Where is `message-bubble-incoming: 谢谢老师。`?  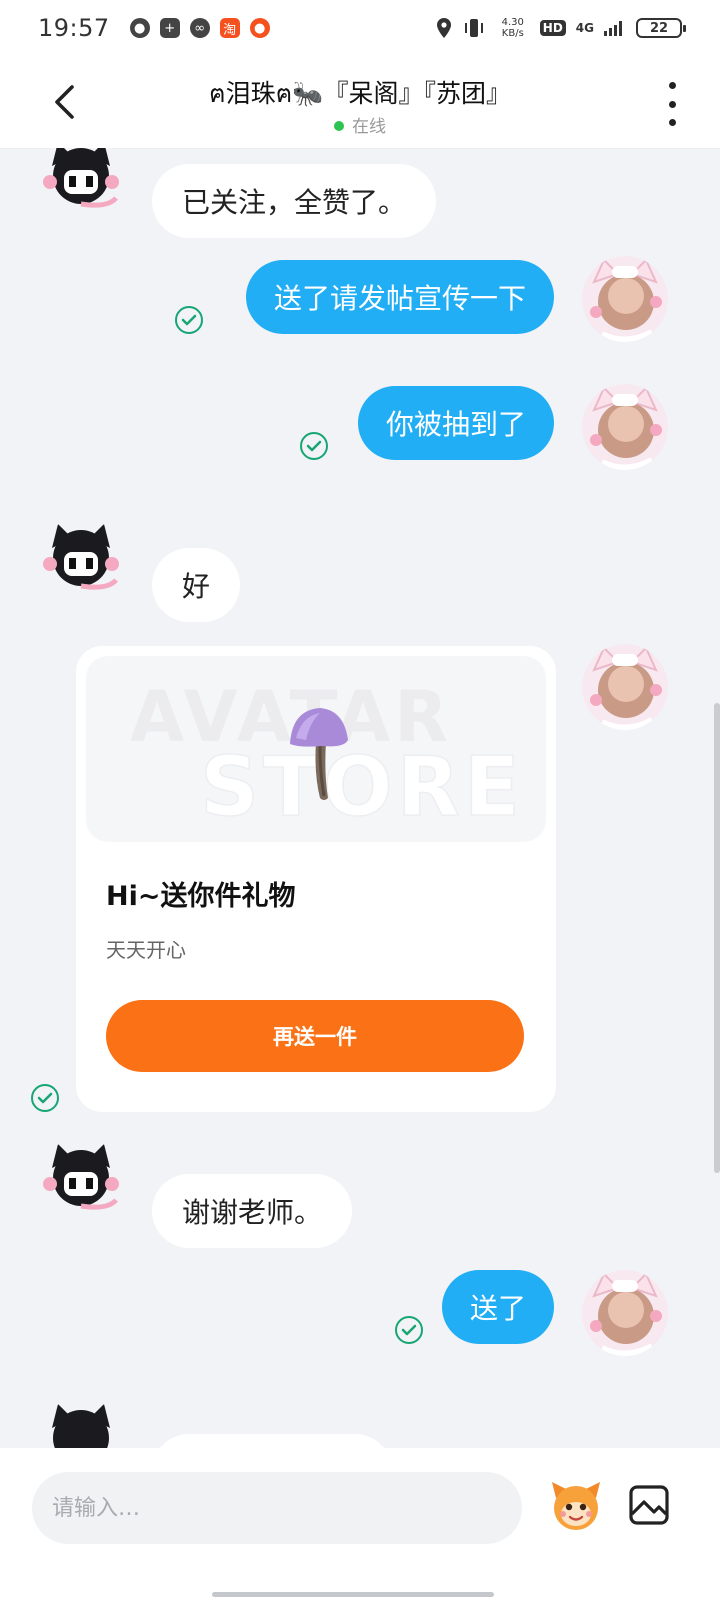
message-bubble-incoming: 谢谢老师。 is located at coordinates (252, 1211).